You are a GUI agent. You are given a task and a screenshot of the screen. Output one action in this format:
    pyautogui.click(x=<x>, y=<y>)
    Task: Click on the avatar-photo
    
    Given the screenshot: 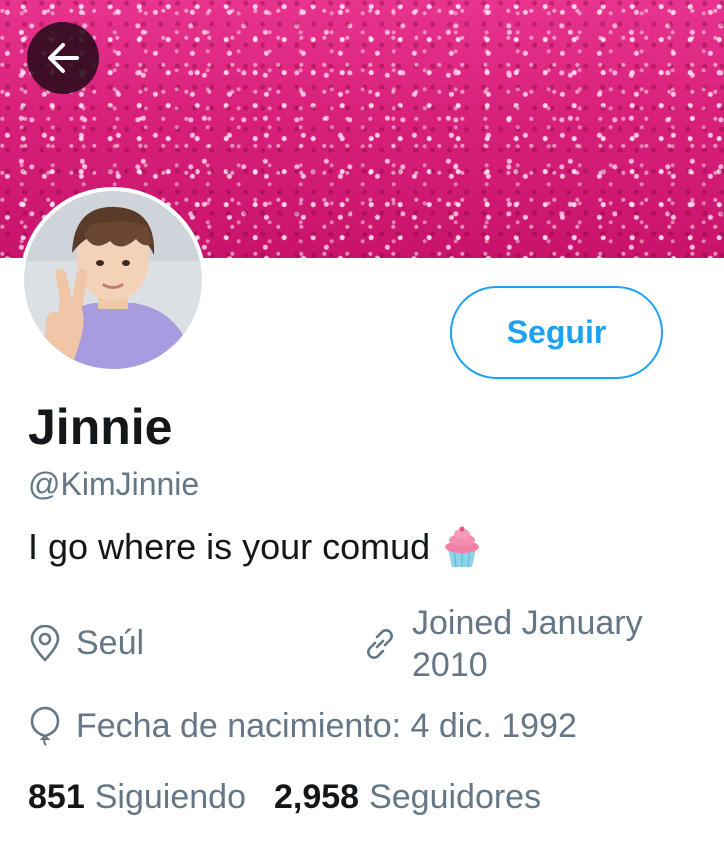 What is the action you would take?
    pyautogui.click(x=113, y=280)
    